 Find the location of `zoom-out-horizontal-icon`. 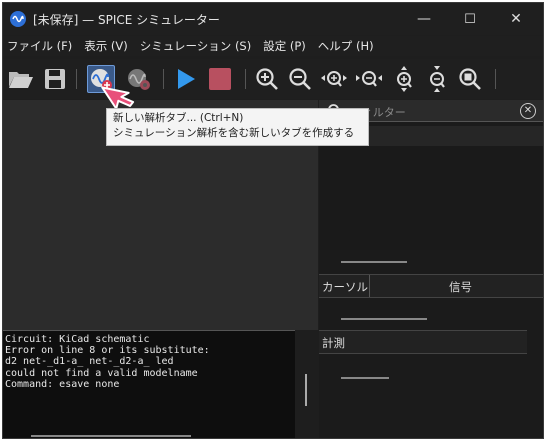

zoom-out-horizontal-icon is located at coordinates (369, 79).